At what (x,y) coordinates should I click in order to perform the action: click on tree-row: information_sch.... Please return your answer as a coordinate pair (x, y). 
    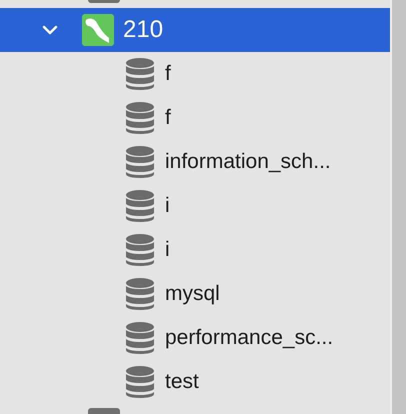
    Looking at the image, I should click on (195, 162).